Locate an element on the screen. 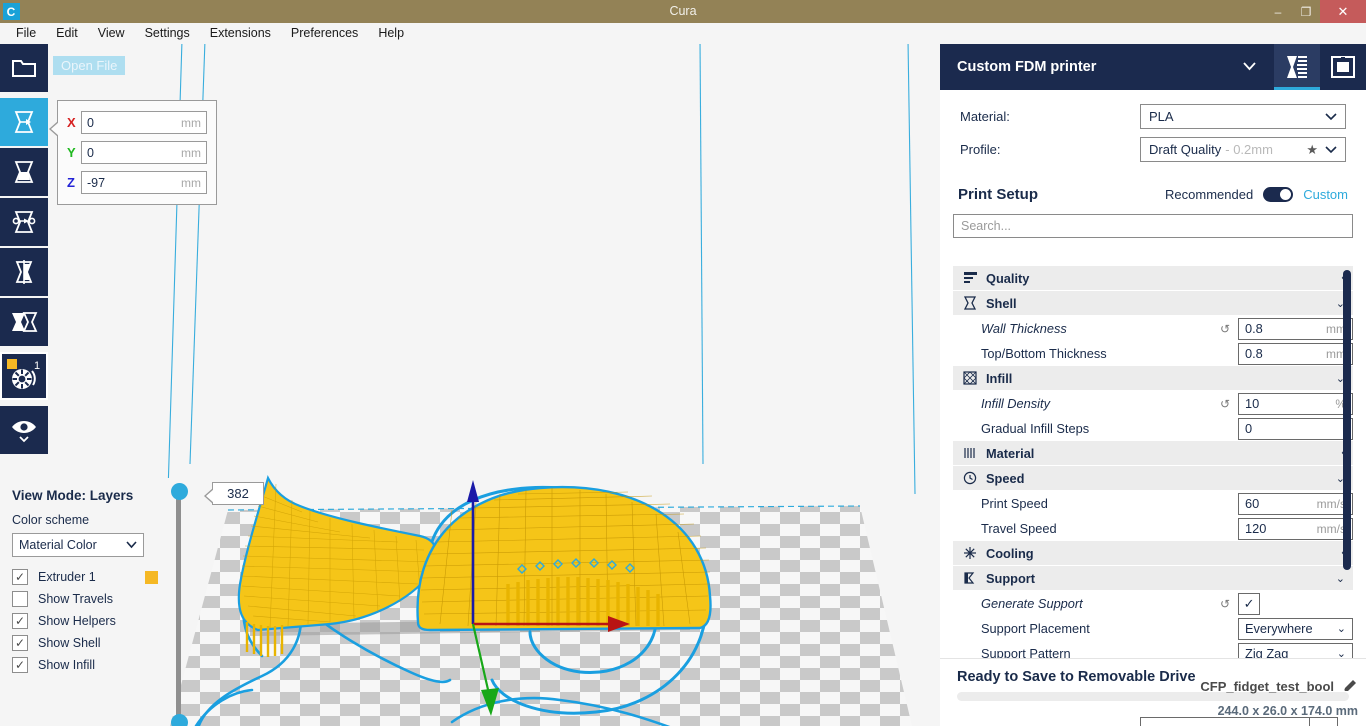 Image resolution: width=1366 pixels, height=726 pixels. wall-thickness-input: 0.8 mm is located at coordinates (1295, 328).